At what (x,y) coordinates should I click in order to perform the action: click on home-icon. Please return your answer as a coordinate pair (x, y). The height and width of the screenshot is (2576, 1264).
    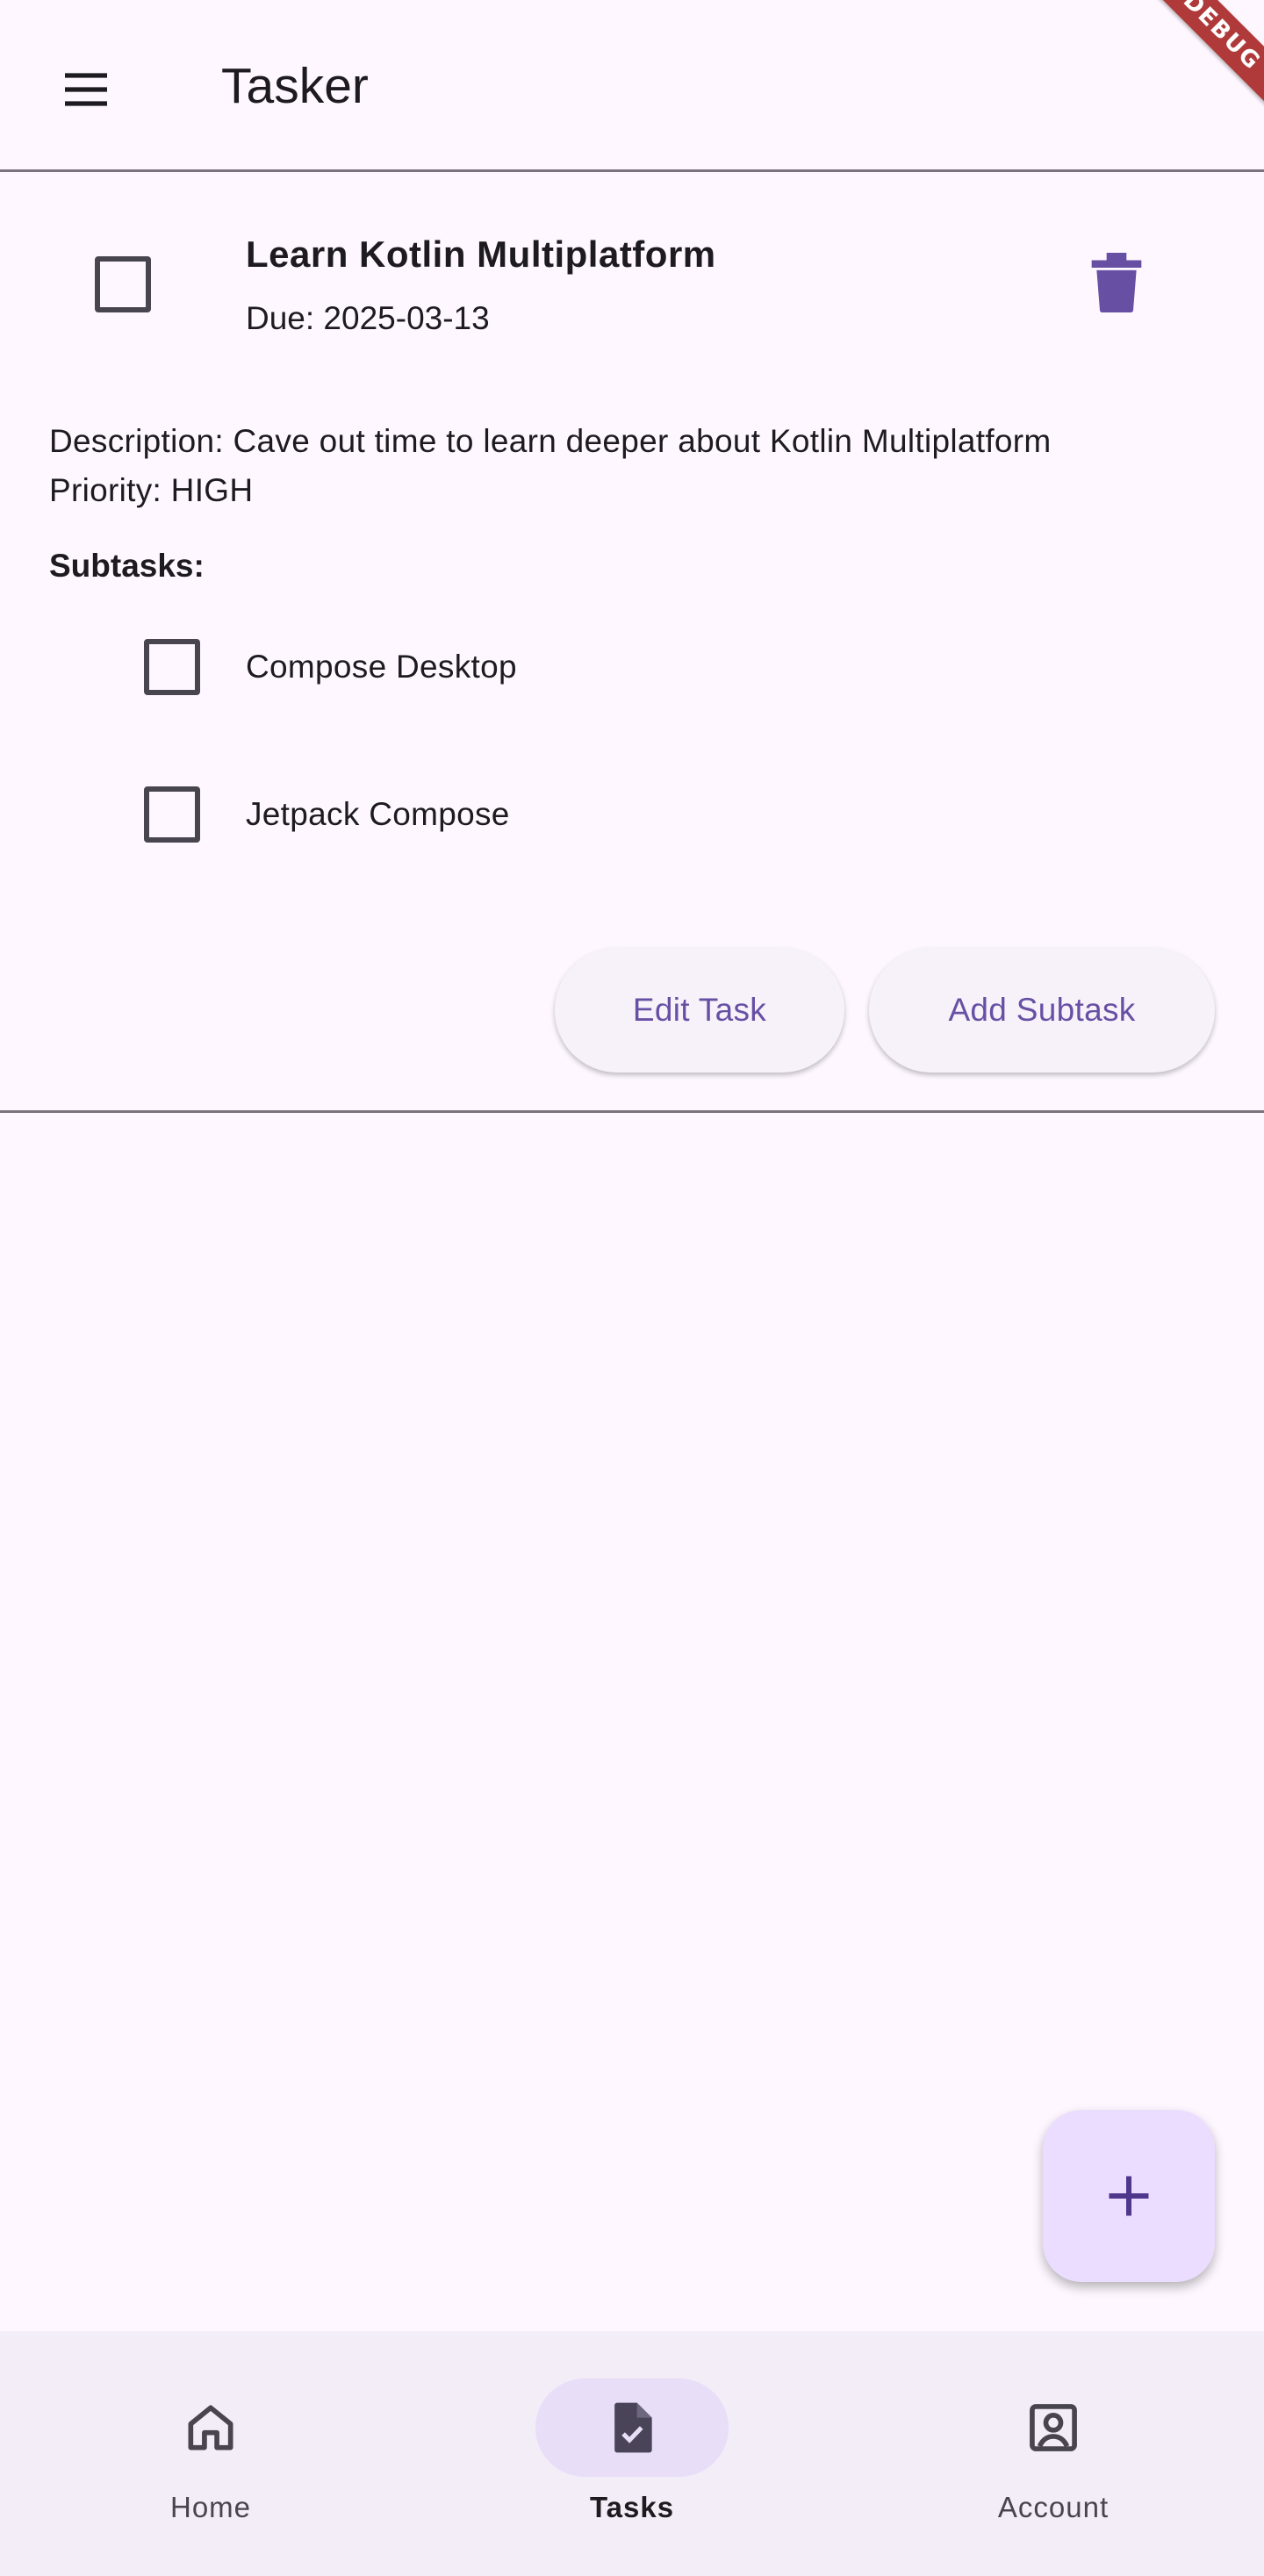
    Looking at the image, I should click on (210, 2428).